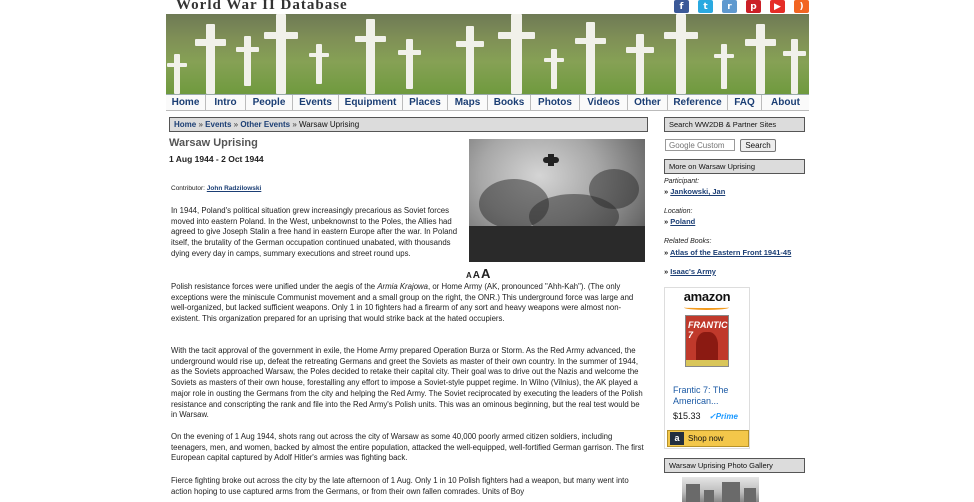 The image size is (974, 502). Describe the element at coordinates (487, 7) in the screenshot. I see `top-bar: World War II Database f t r p ▶)` at that location.